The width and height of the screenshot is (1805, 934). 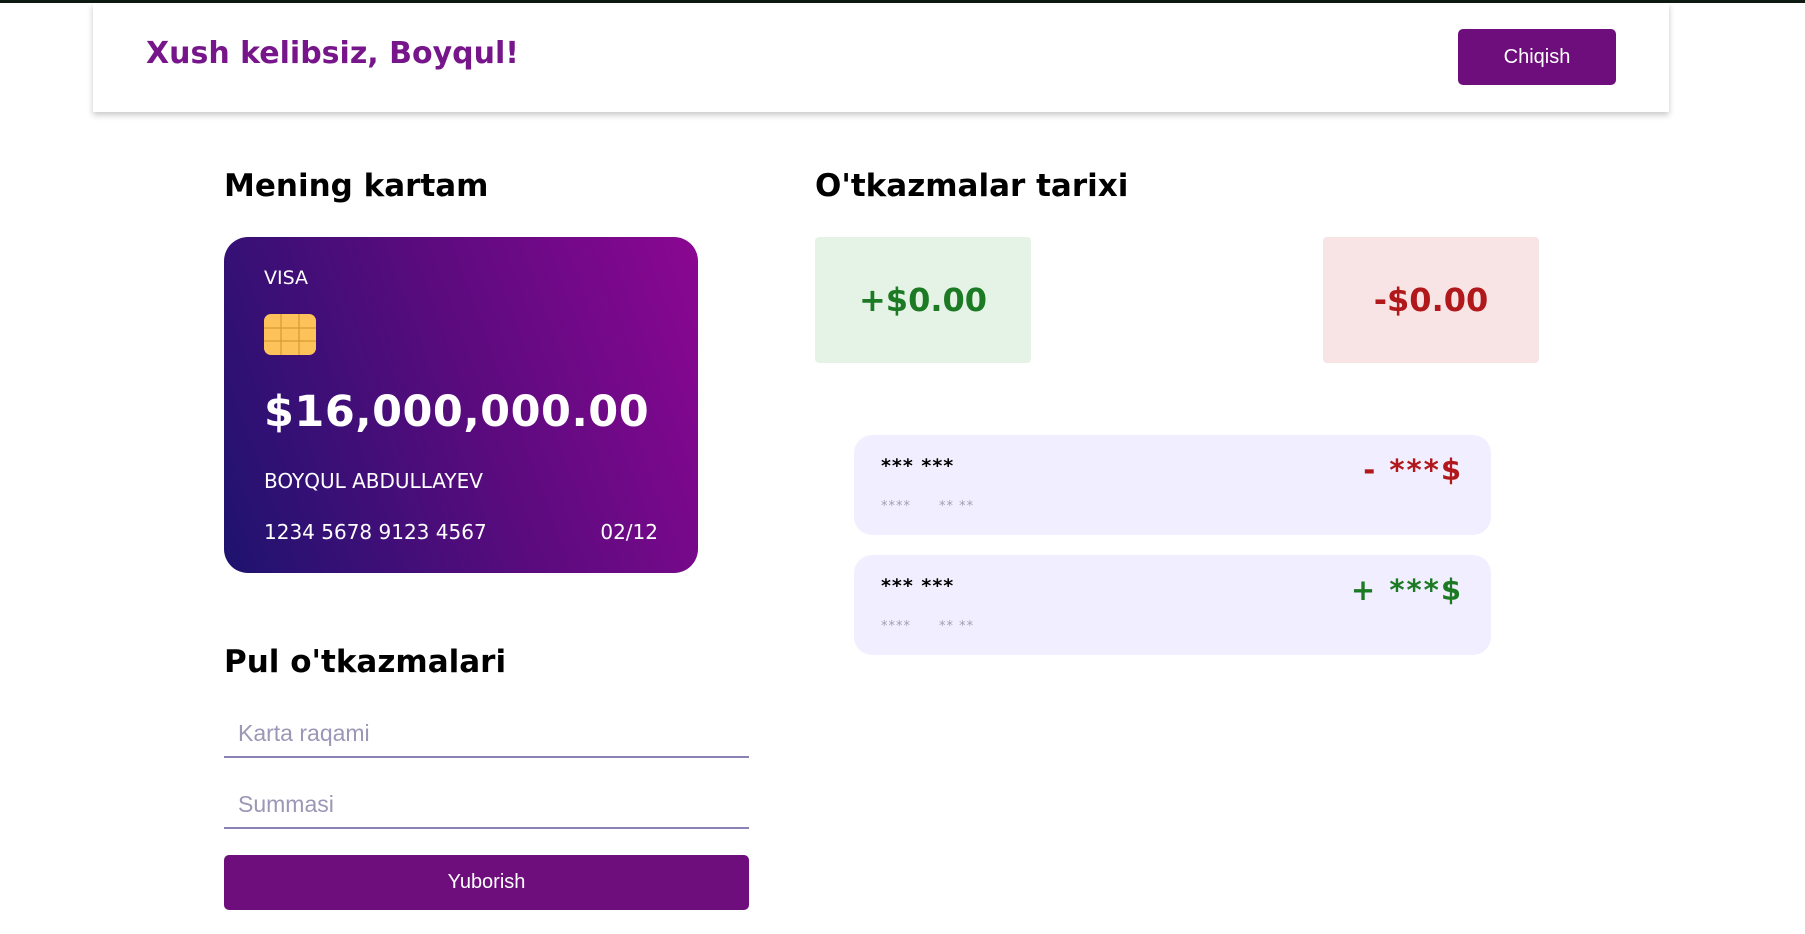 I want to click on welcome-title: Xush kelibsiz, Boyqul!, so click(x=332, y=53).